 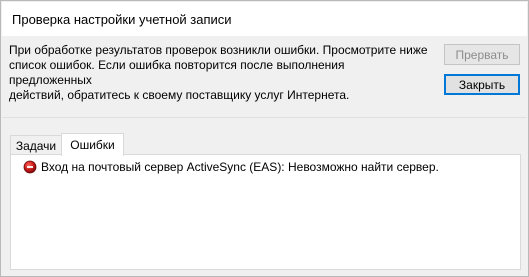 I want to click on title-bar: Проверка настройки учетной записи, so click(x=264, y=19).